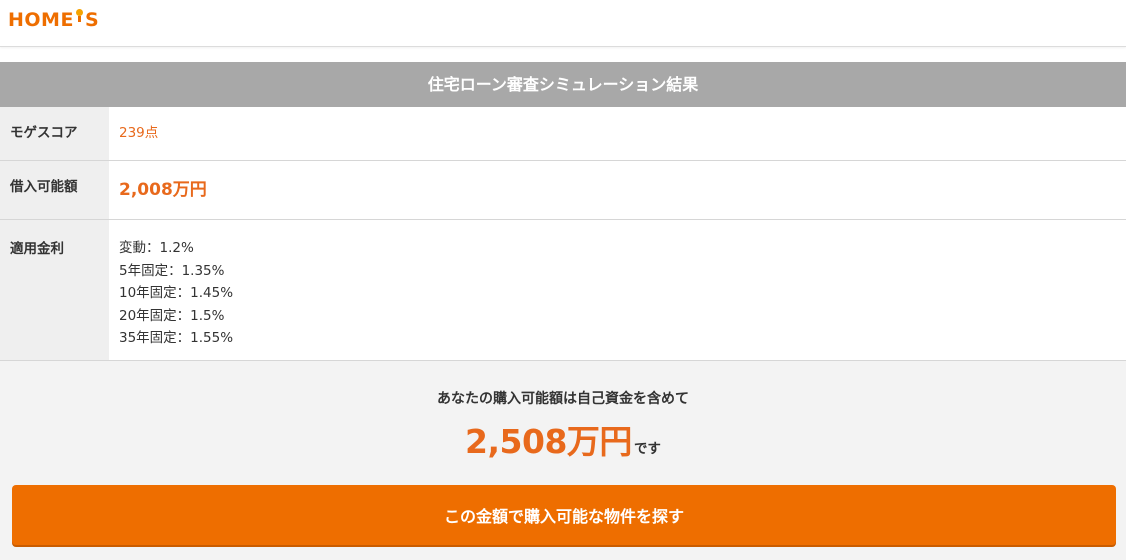  I want to click on logo-apostrophe-icon, so click(79, 16).